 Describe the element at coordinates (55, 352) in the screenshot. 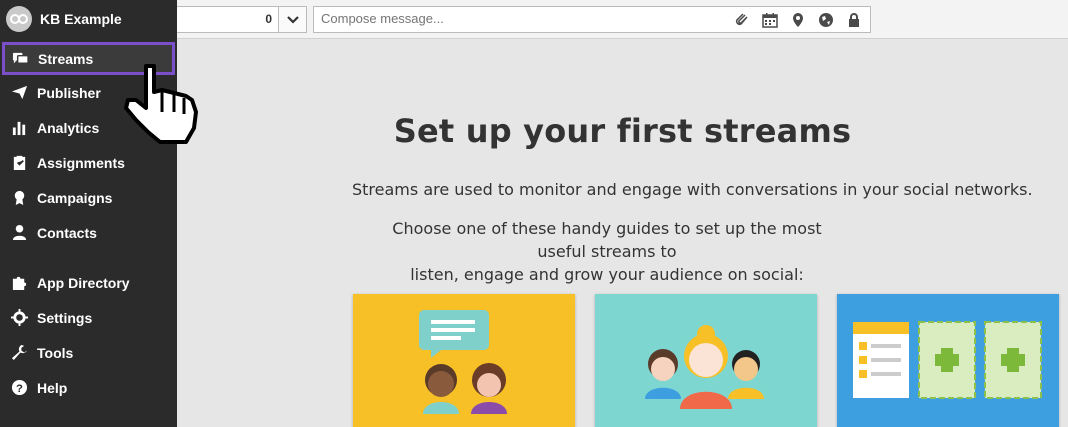

I see `sidebar-item-label: Tools` at that location.